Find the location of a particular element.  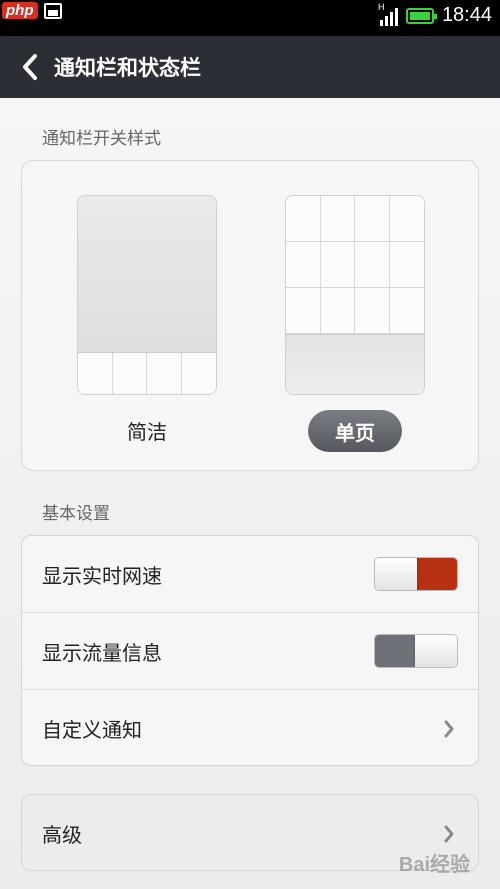

setting-row-traffic-info: 显示流量信息 is located at coordinates (250, 651).